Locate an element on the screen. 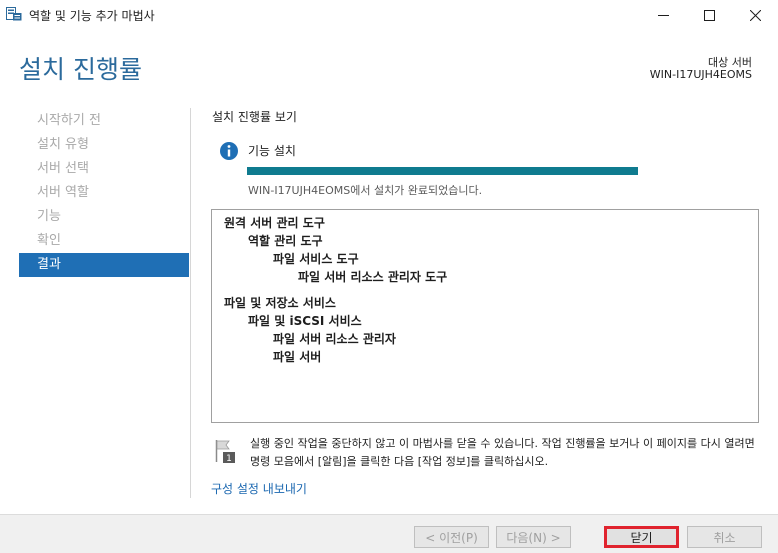 Image resolution: width=778 pixels, height=553 pixels. feature-list-item: 역할 관리 도구 is located at coordinates (285, 241).